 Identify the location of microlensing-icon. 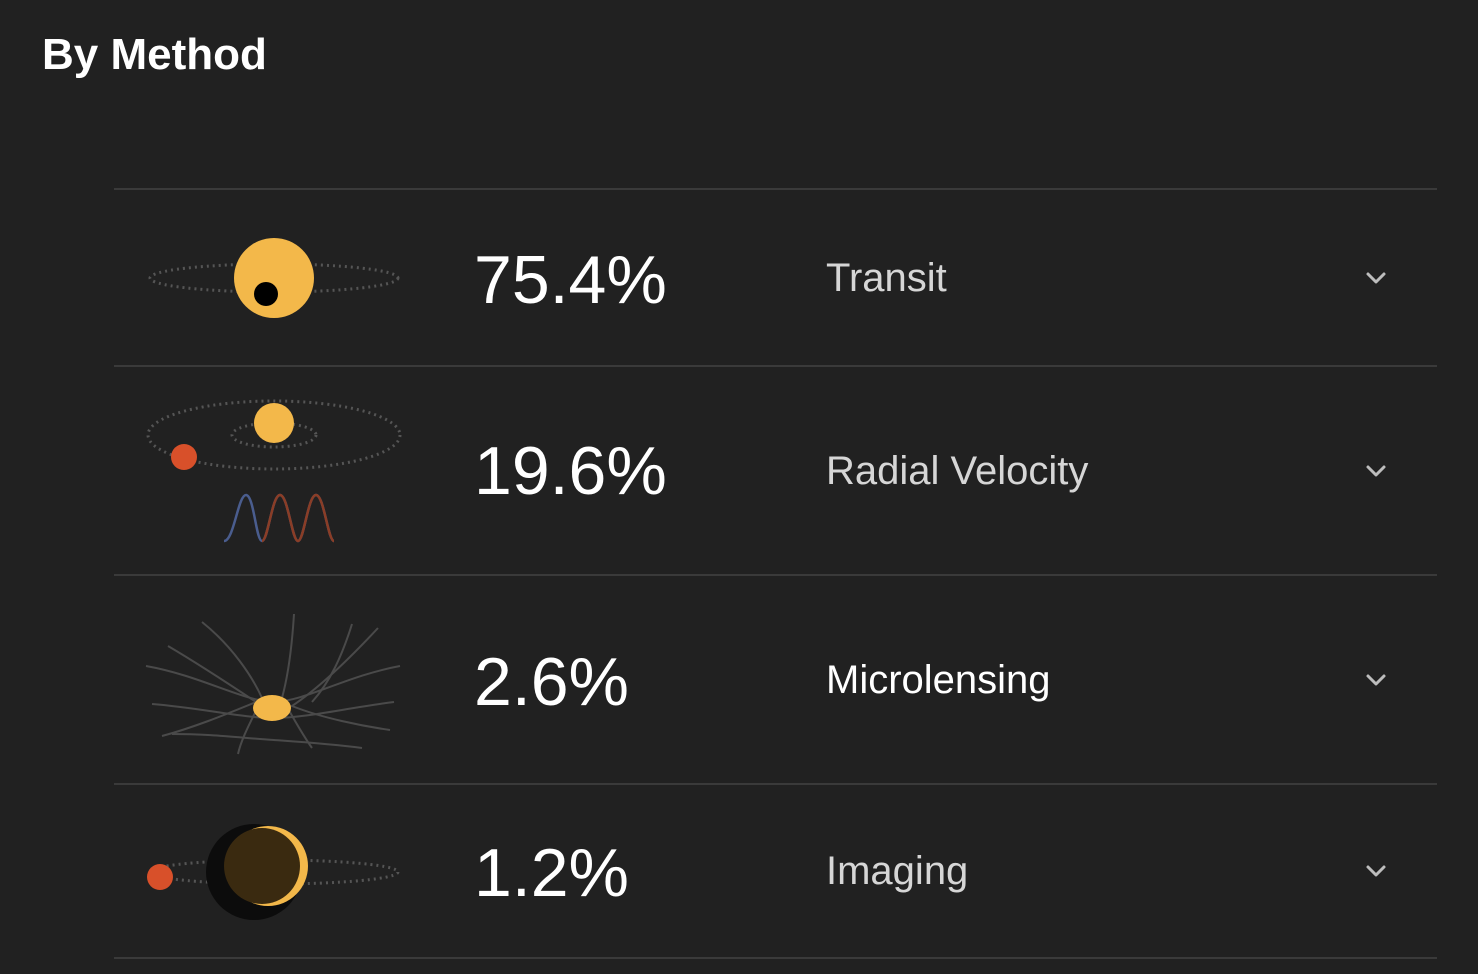
(273, 684).